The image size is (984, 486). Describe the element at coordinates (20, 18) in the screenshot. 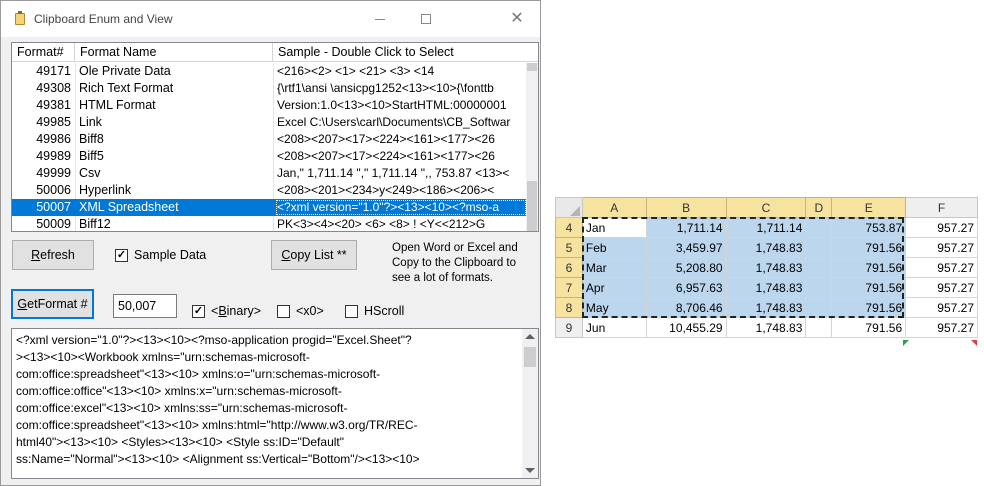

I see `app-icon` at that location.